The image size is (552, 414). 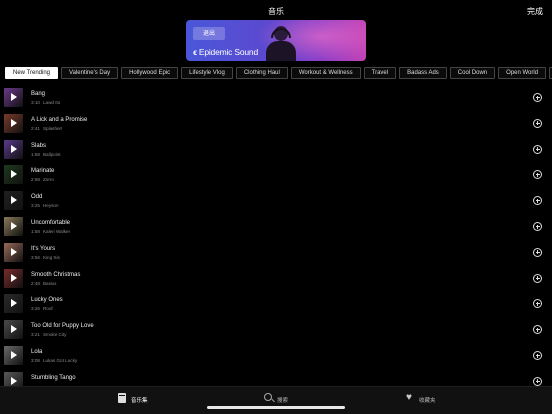 I want to click on song-artist: Kaleri Walker, so click(x=56, y=231).